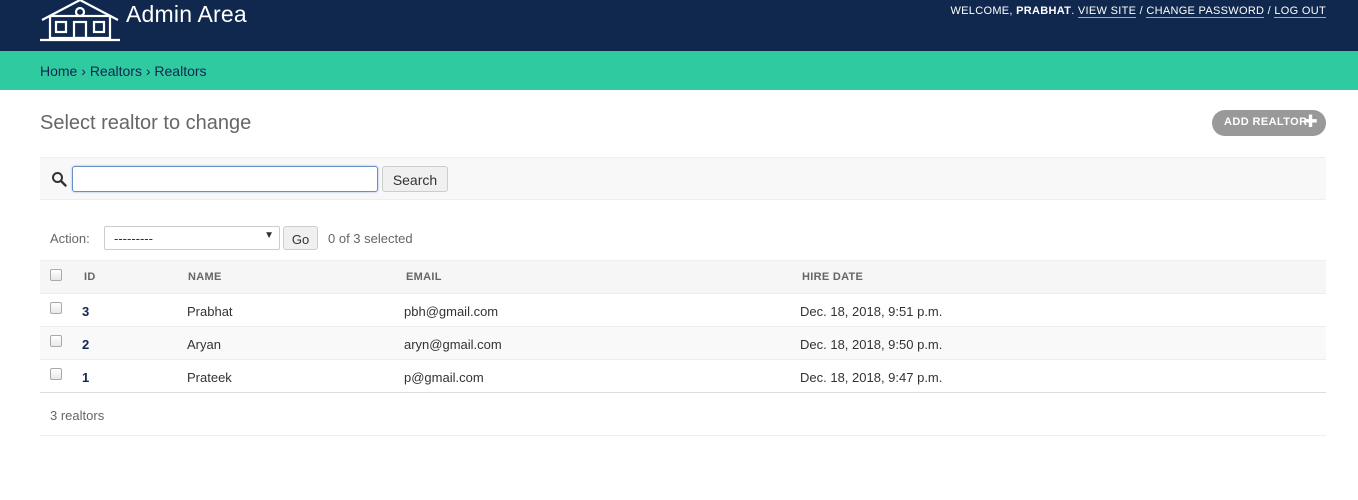 This screenshot has height=500, width=1358. Describe the element at coordinates (683, 414) in the screenshot. I see `paginator: 3 realtors` at that location.